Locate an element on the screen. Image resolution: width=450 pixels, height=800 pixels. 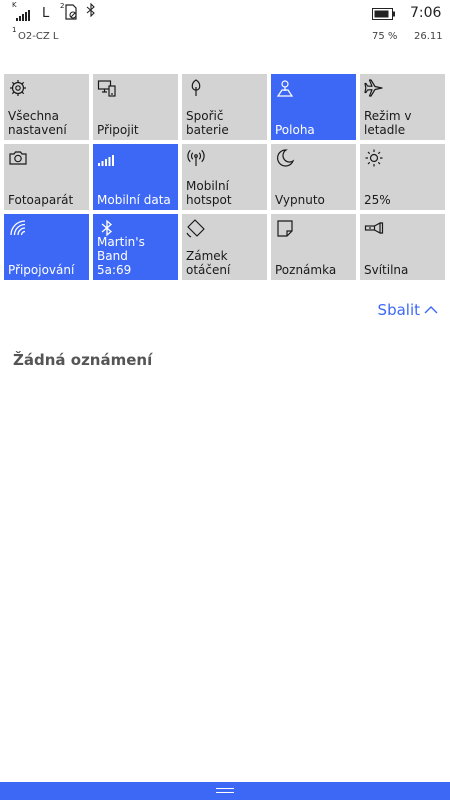
tile-battery-saver: Spořič baterie is located at coordinates (224, 107).